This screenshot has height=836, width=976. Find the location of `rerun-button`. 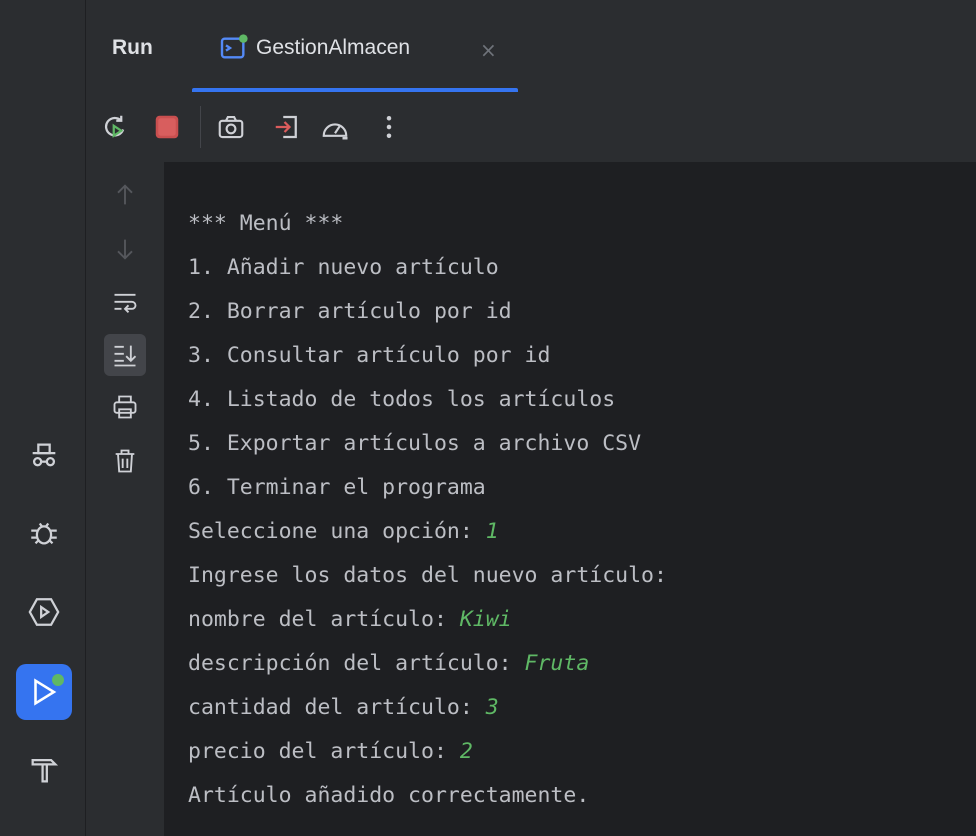

rerun-button is located at coordinates (115, 127).